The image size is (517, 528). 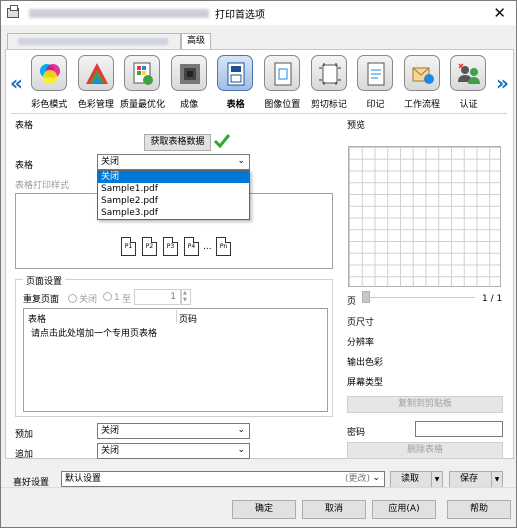 I want to click on dropdown-option: Sample1.pdf, so click(x=173, y=189).